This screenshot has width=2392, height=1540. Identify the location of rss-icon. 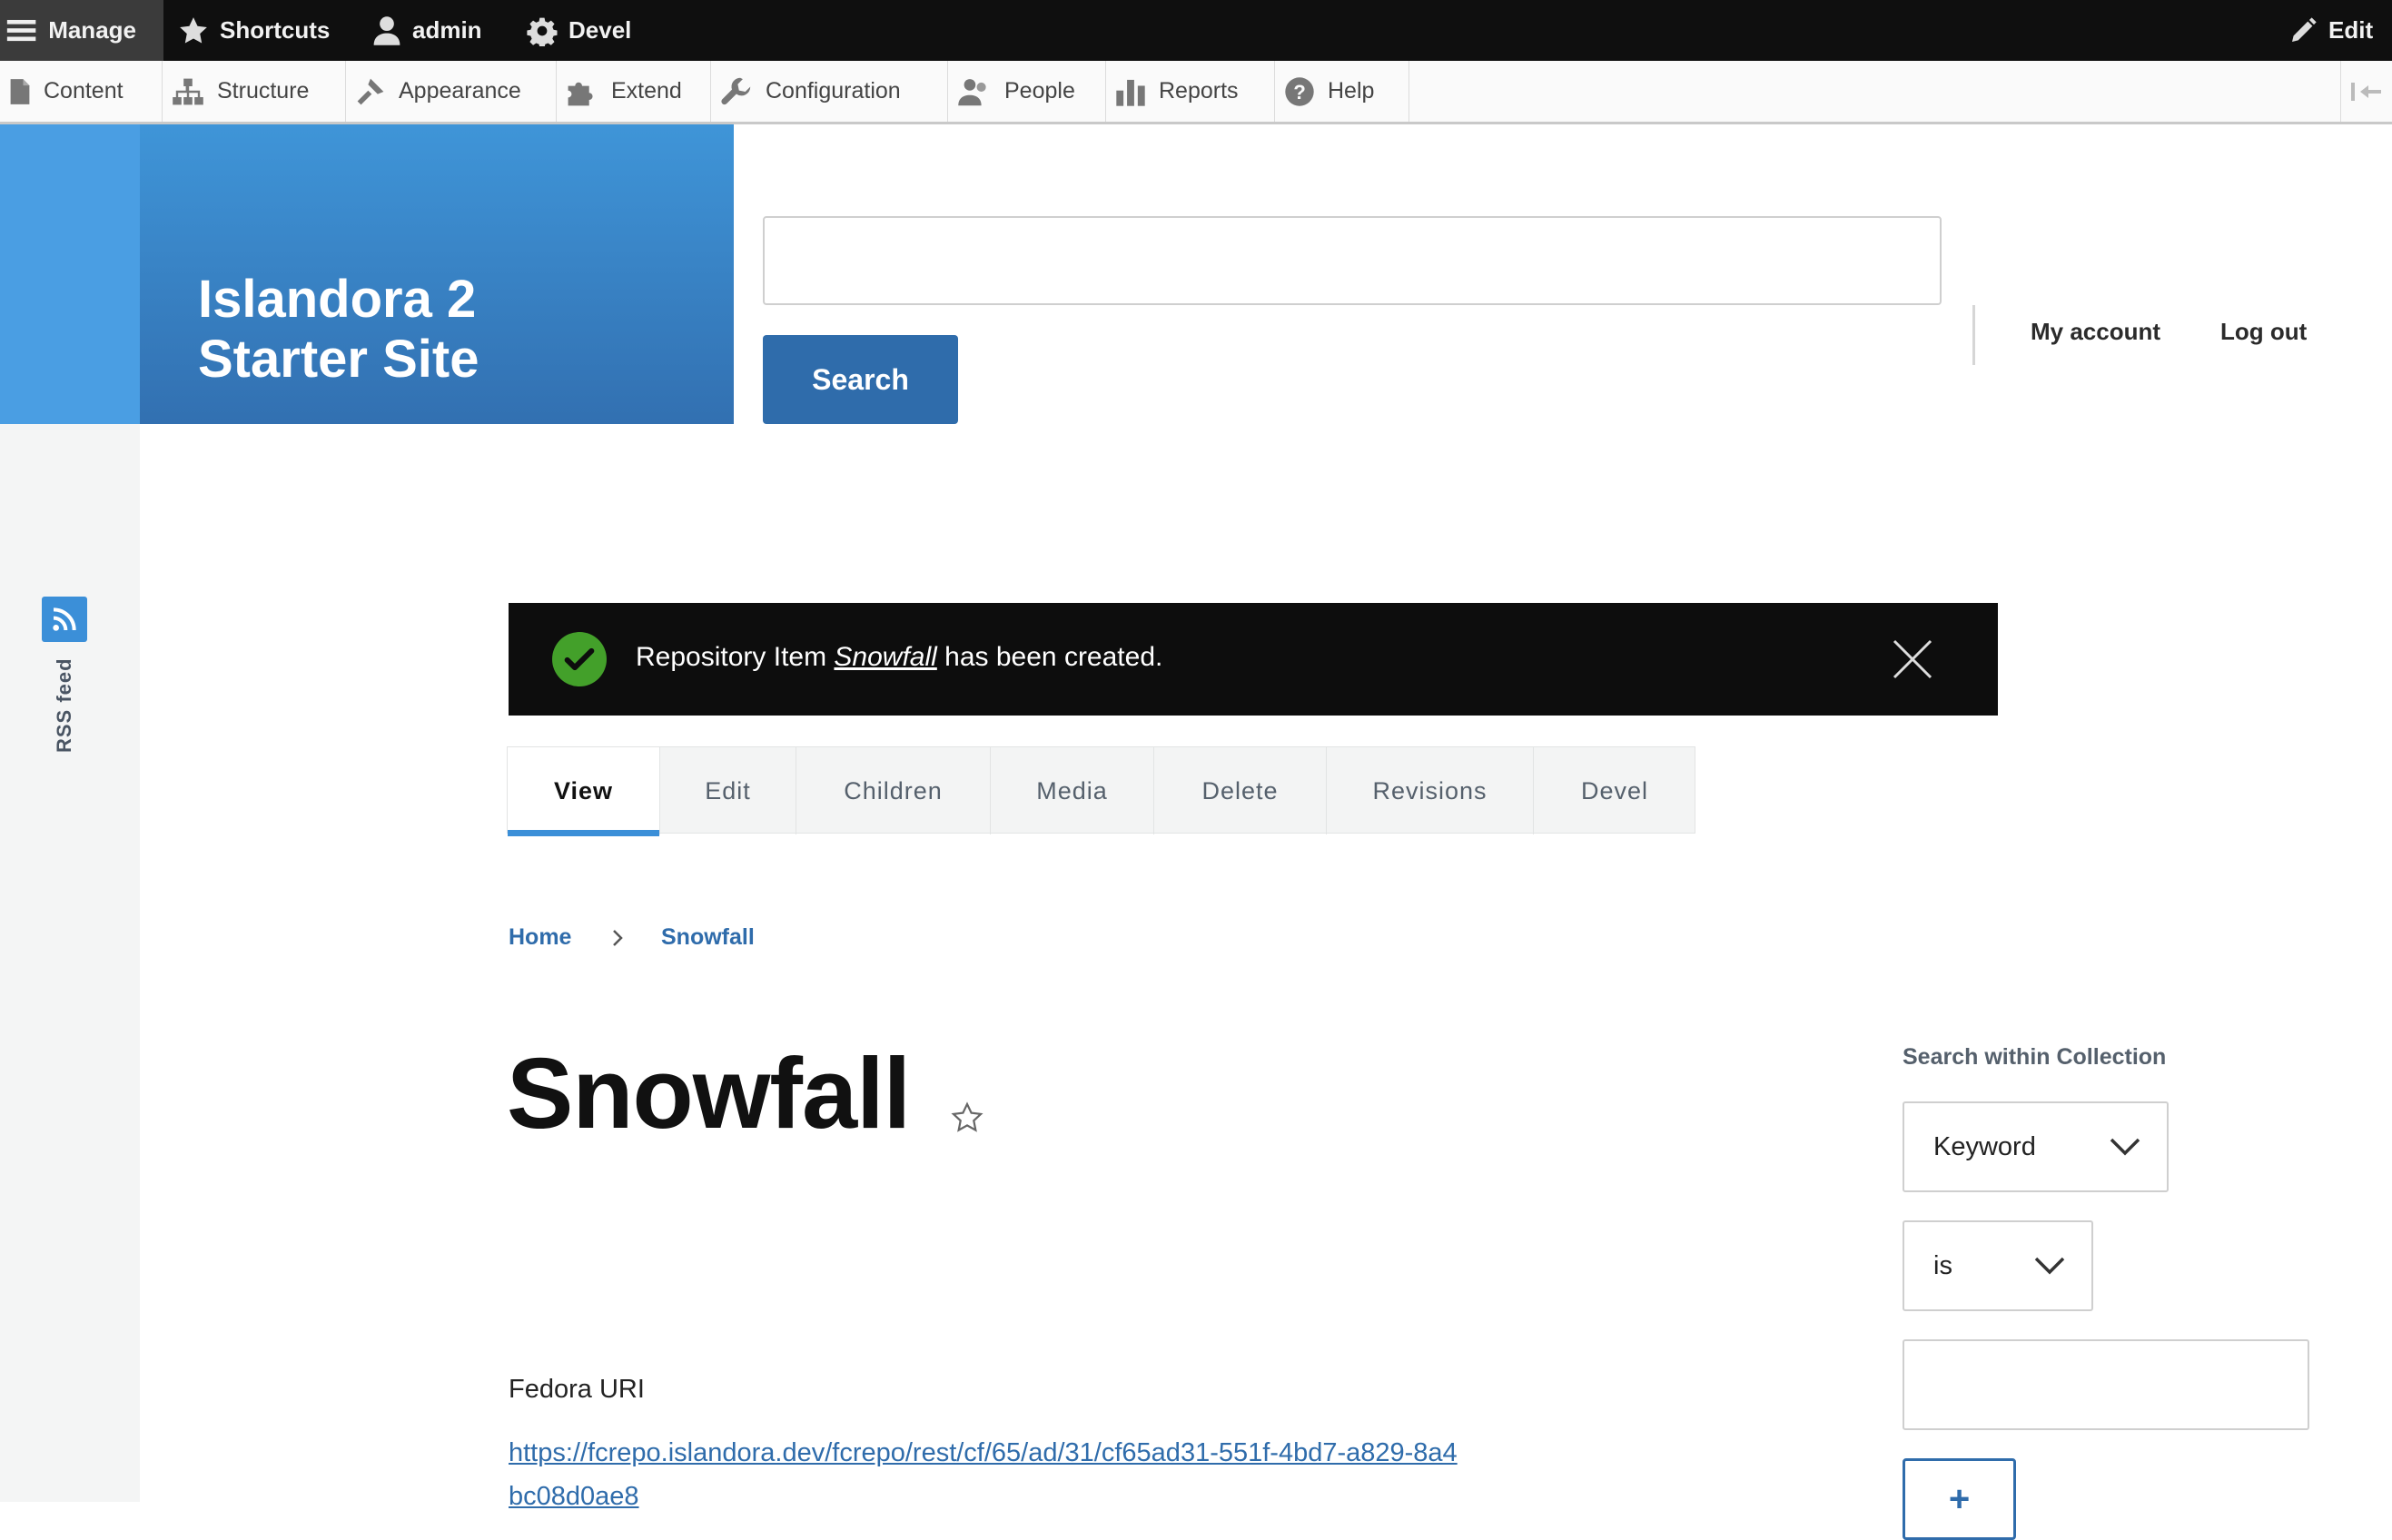
(65, 619).